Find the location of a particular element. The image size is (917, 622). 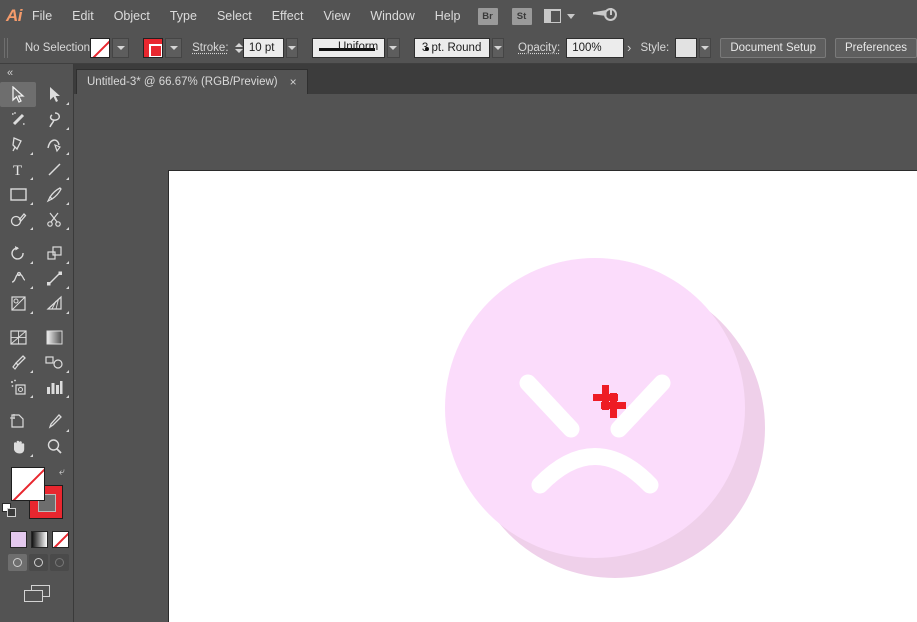

default-fill-stroke-icon is located at coordinates (9, 510).